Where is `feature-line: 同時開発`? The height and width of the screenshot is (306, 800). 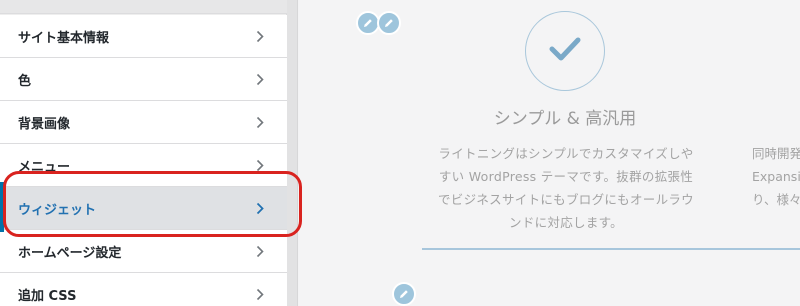 feature-line: 同時開発 is located at coordinates (776, 153).